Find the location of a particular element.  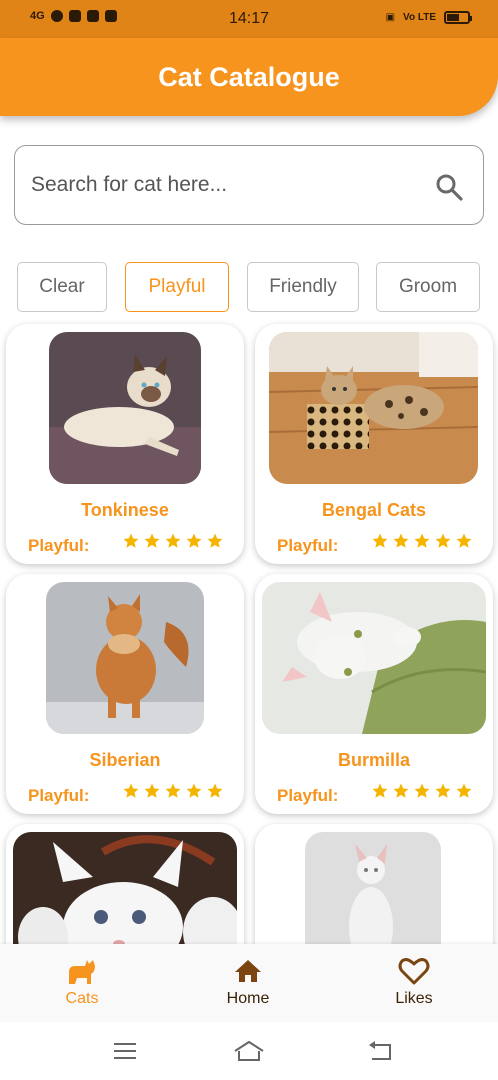

search-icon is located at coordinates (449, 187).